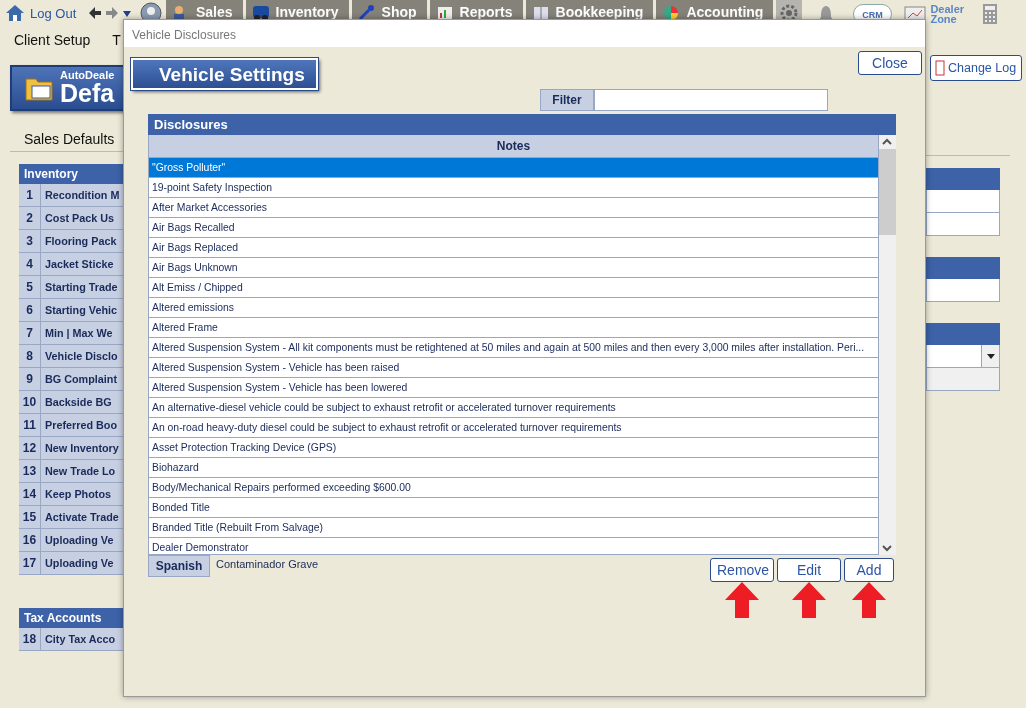 Image resolution: width=1026 pixels, height=708 pixels. Describe the element at coordinates (742, 570) in the screenshot. I see `action-button: Remove` at that location.